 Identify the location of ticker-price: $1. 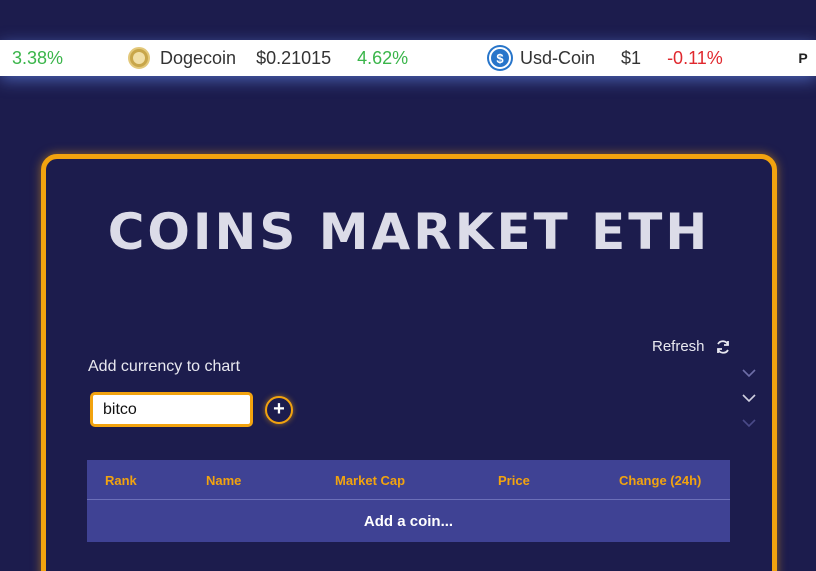
(631, 57).